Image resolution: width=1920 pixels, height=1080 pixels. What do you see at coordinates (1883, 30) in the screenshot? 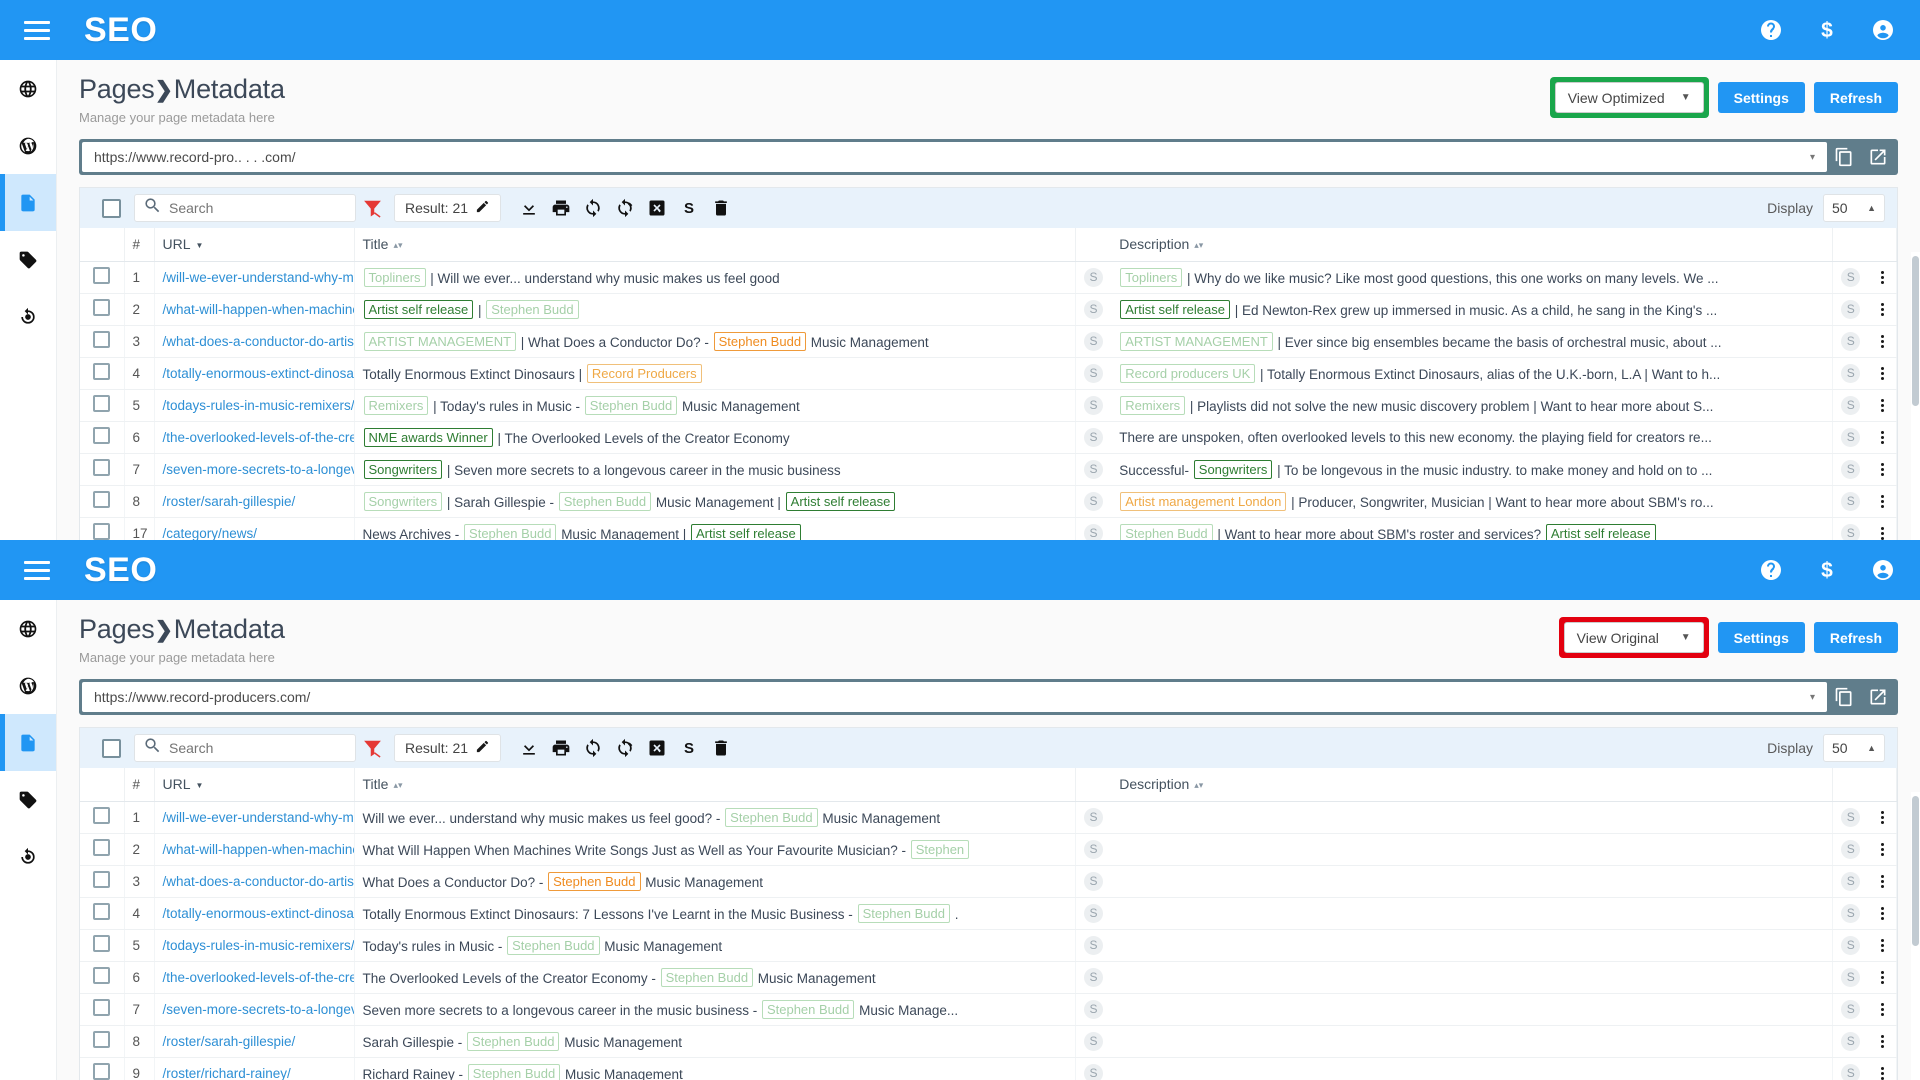
I see `account-icon` at bounding box center [1883, 30].